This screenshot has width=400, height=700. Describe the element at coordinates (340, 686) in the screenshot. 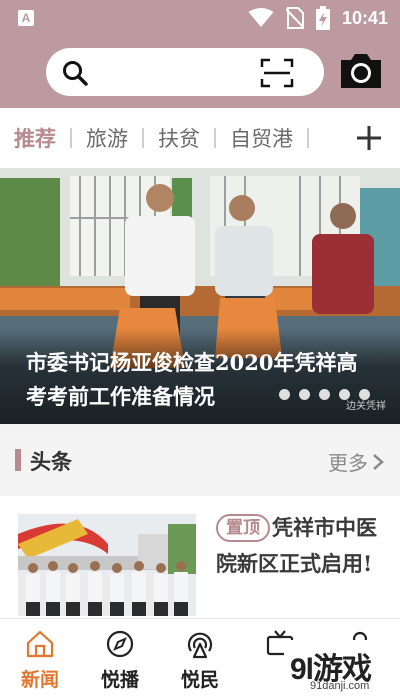

I see `watermark-logo-url: 91danji.com` at that location.